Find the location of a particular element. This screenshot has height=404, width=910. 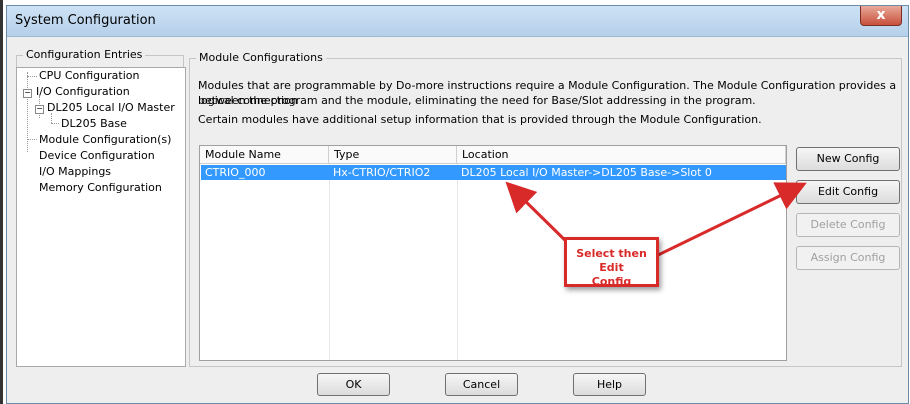

annotation-callout: Select then Edit Config is located at coordinates (611, 262).